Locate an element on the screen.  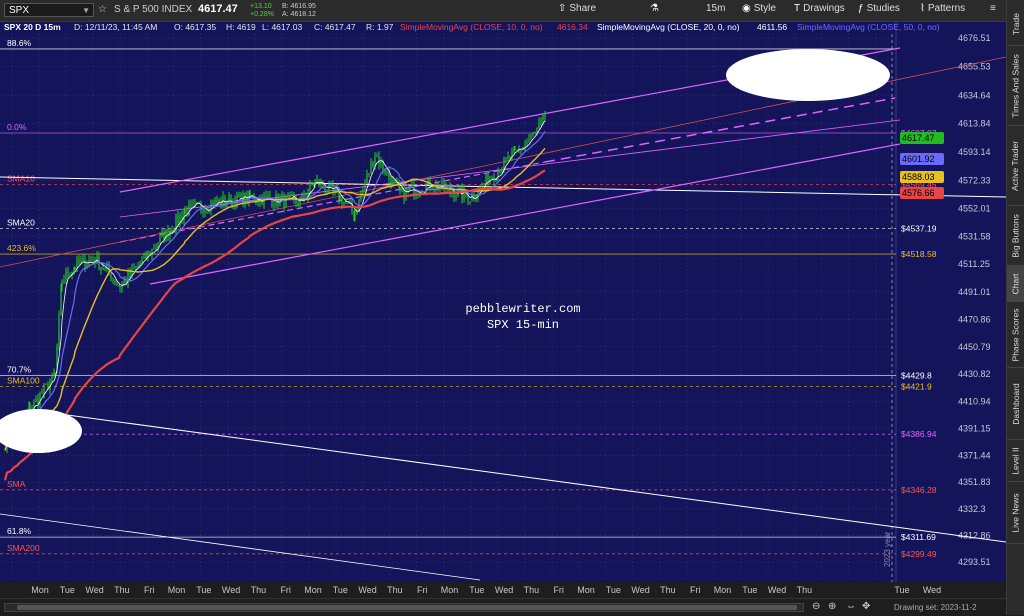
flask-icon: ⚗ is located at coordinates (654, 8).